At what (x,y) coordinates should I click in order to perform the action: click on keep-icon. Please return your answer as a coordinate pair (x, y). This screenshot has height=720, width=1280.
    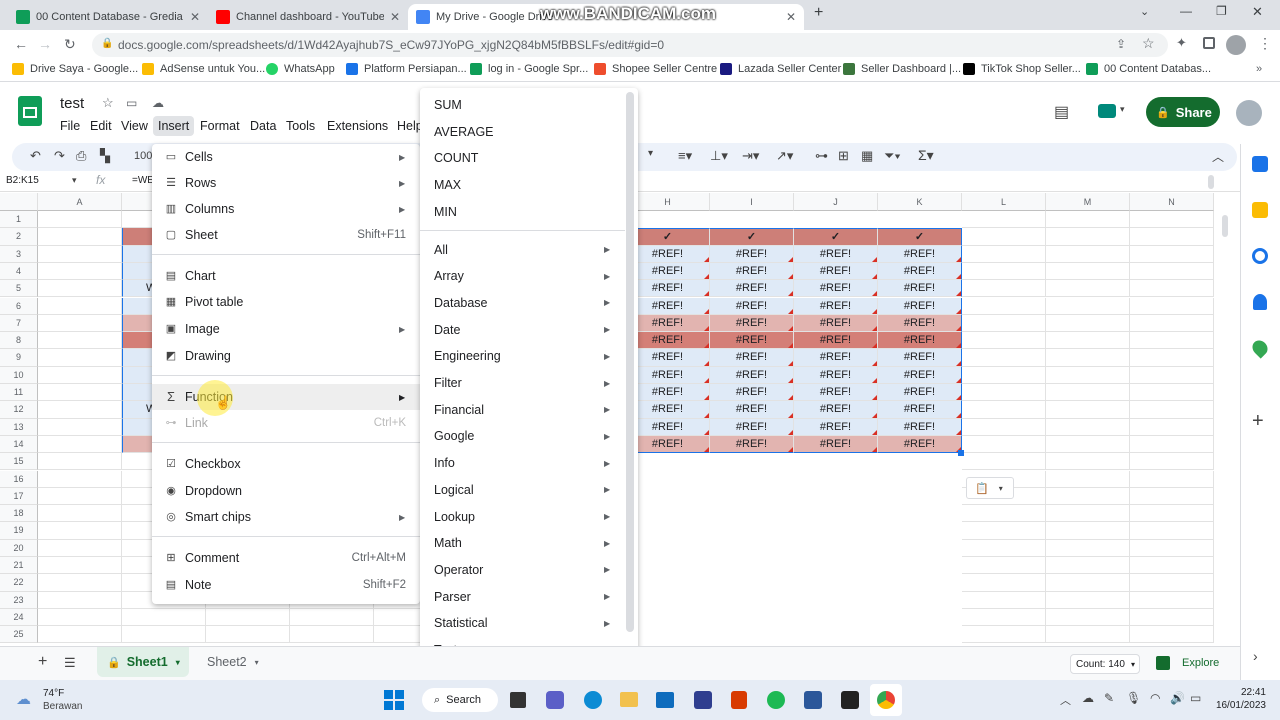
    Looking at the image, I should click on (1260, 210).